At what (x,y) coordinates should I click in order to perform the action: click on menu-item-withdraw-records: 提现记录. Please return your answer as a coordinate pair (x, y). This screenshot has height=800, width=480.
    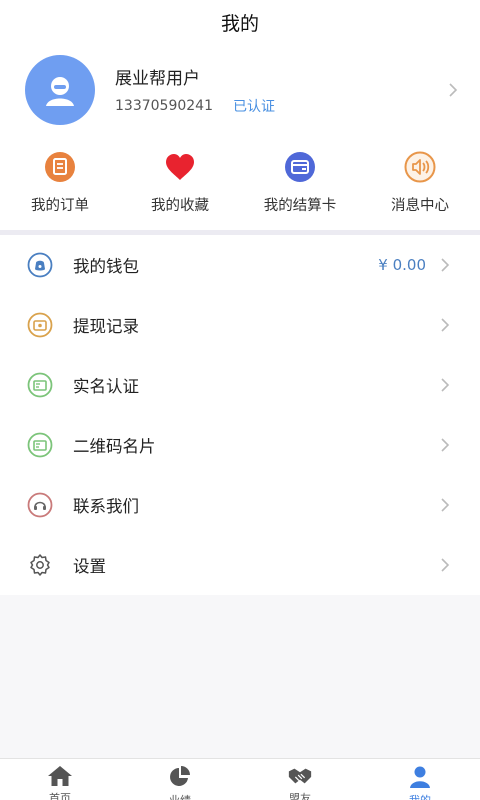
    Looking at the image, I should click on (240, 325).